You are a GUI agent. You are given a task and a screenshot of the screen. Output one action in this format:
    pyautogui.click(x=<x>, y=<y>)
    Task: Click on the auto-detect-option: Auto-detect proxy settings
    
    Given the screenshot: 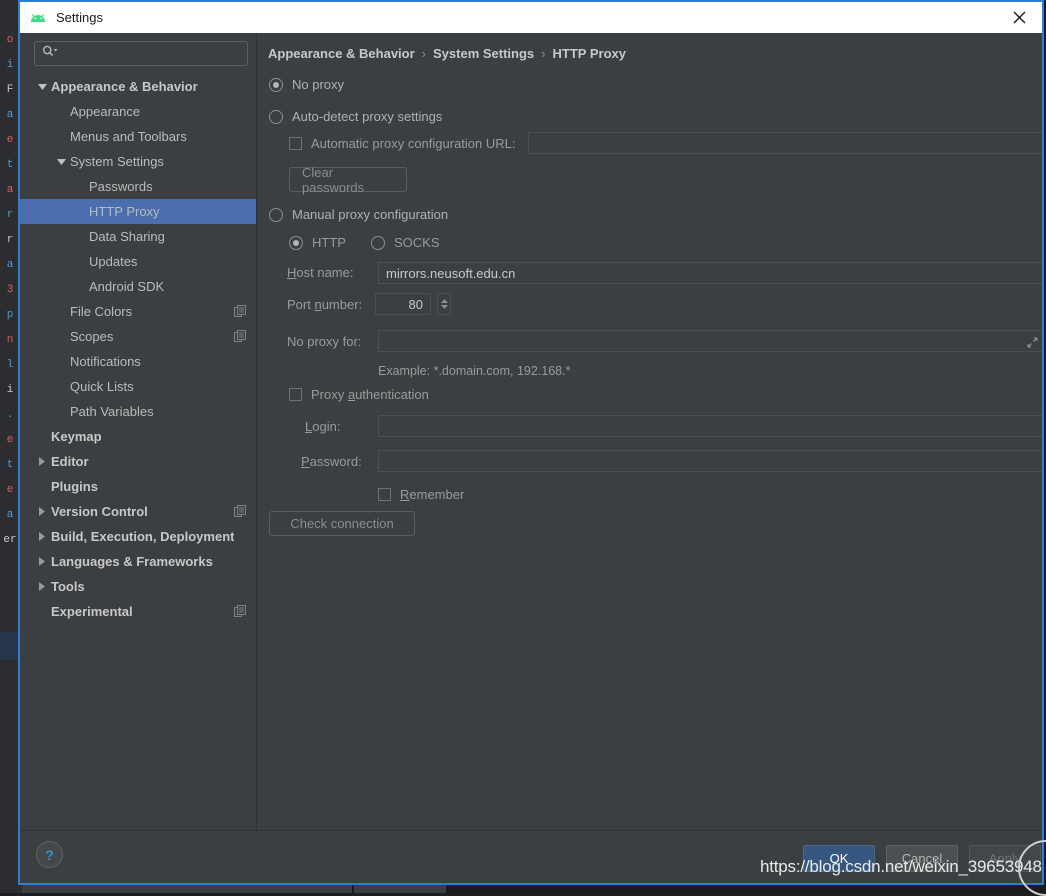 What is the action you would take?
    pyautogui.click(x=355, y=116)
    